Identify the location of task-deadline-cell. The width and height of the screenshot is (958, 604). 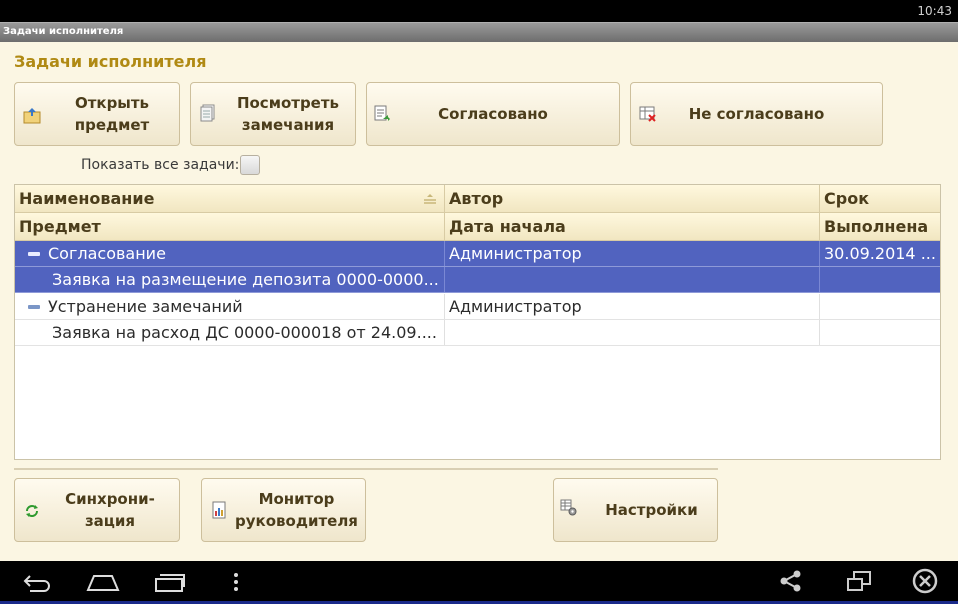
(880, 306).